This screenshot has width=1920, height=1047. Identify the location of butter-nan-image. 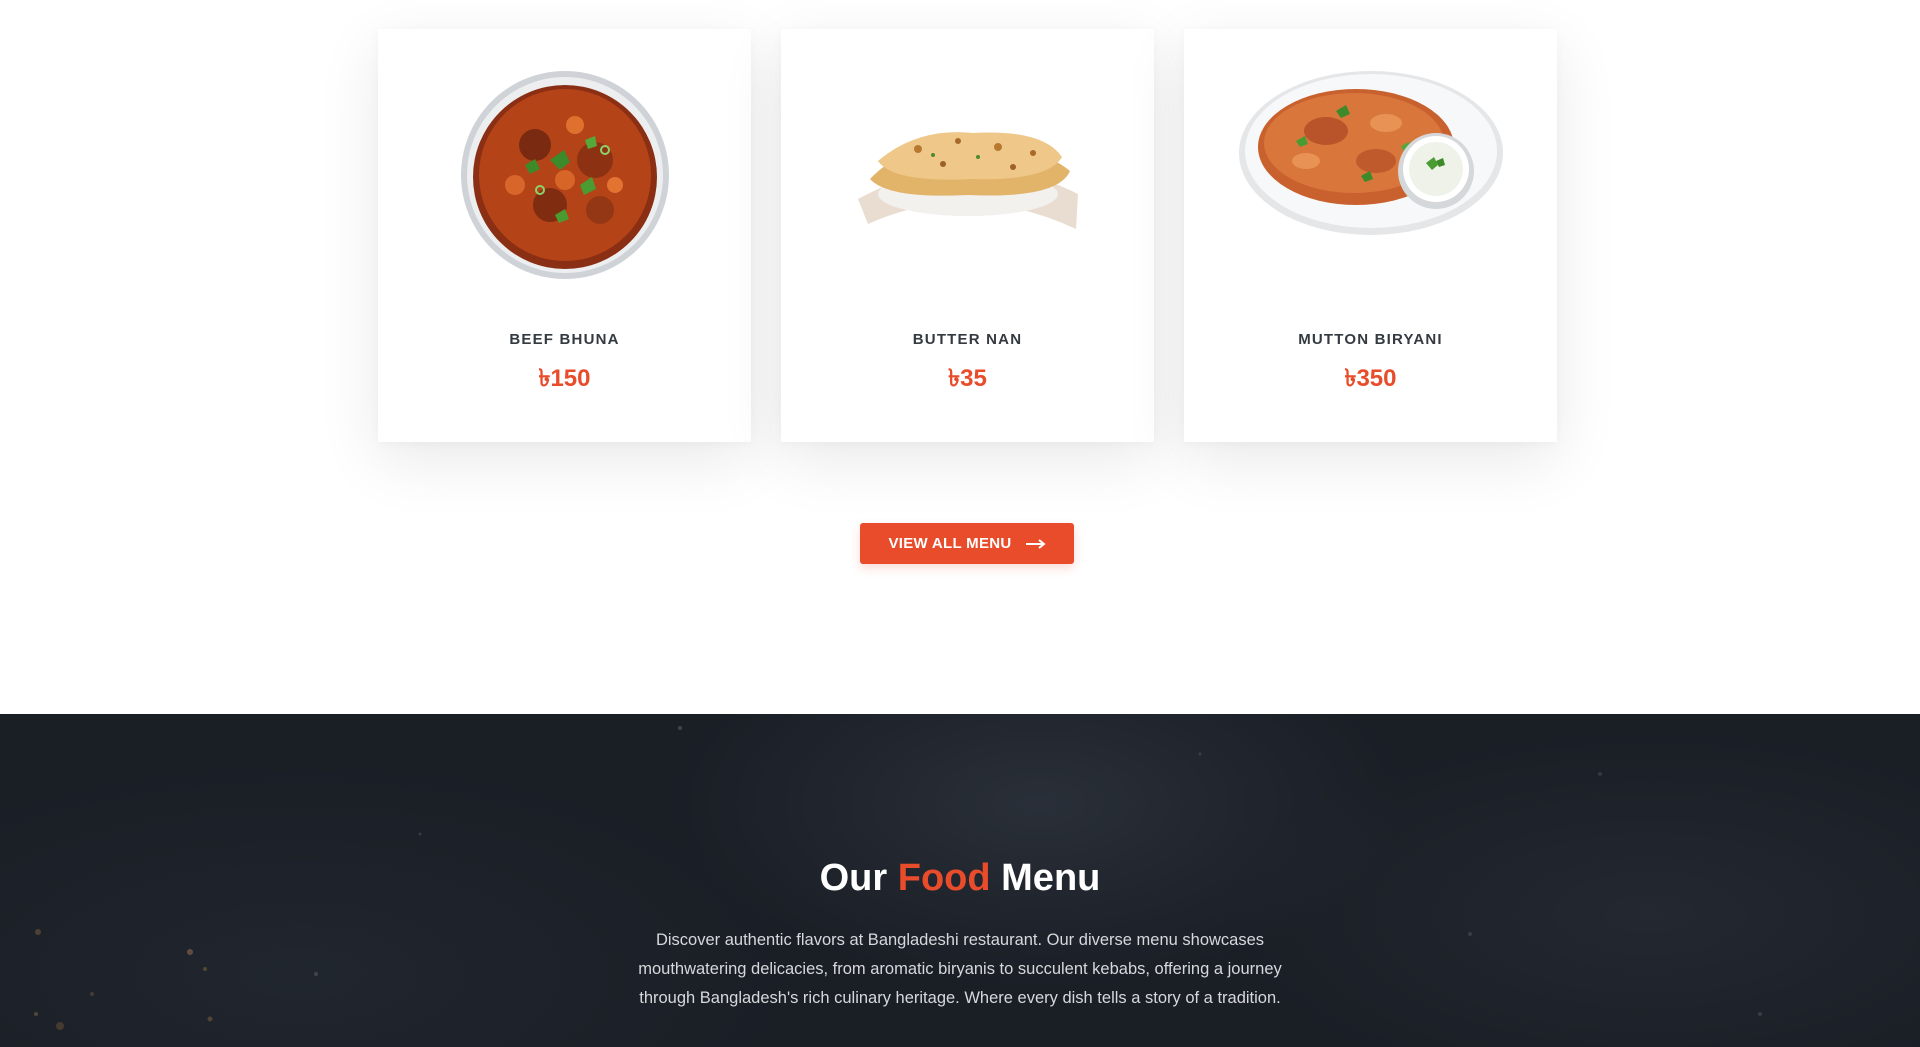
(967, 180).